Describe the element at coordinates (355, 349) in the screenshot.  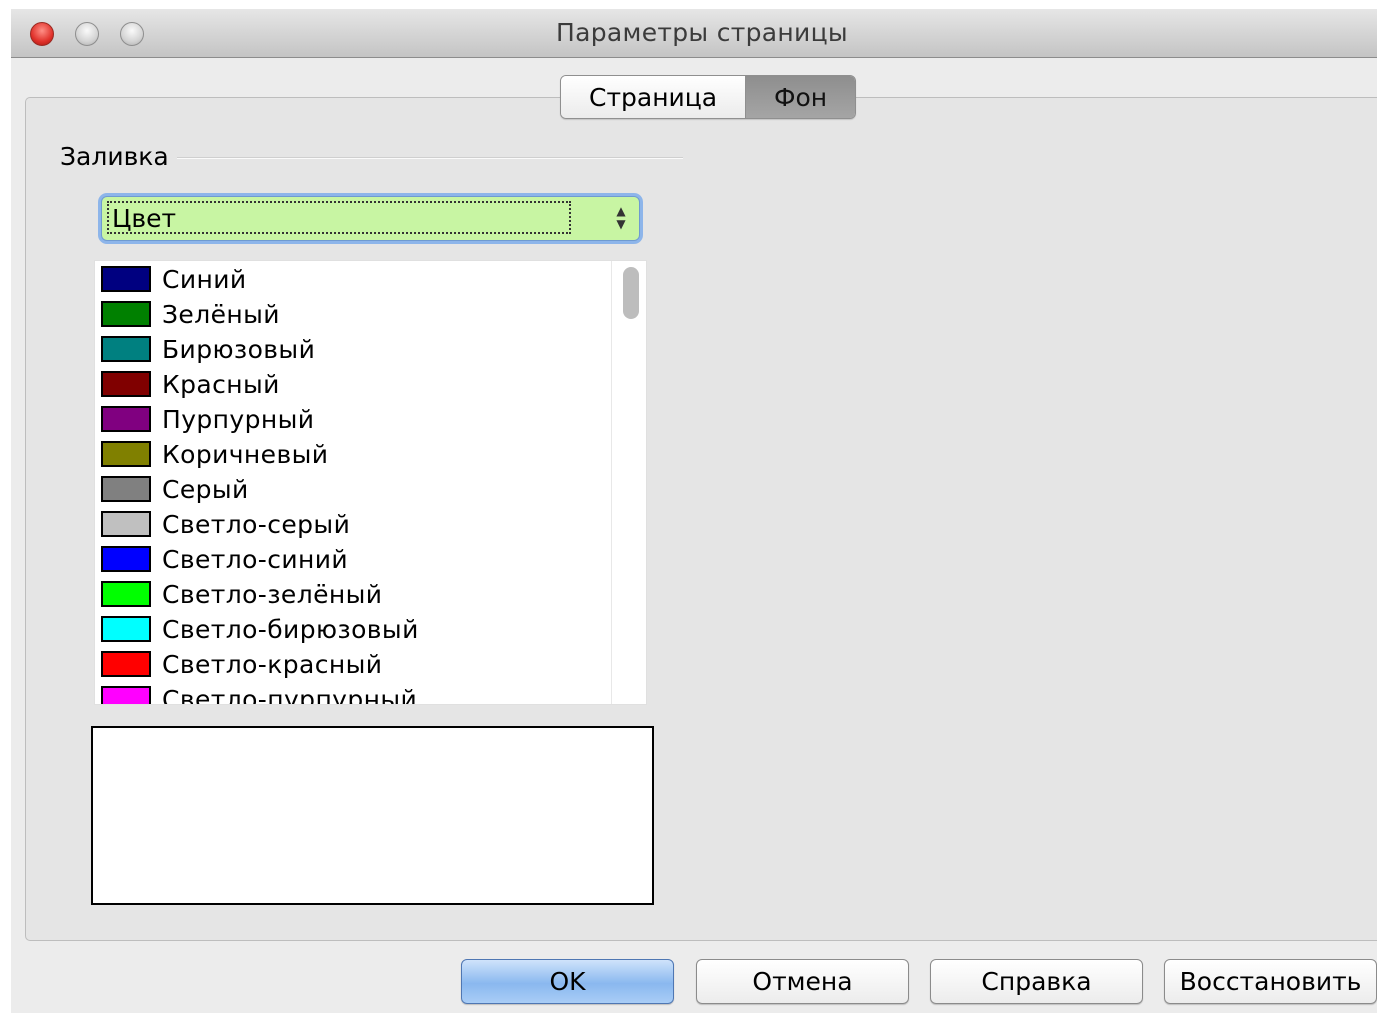
I see `color-list-item: Бирюзовый` at that location.